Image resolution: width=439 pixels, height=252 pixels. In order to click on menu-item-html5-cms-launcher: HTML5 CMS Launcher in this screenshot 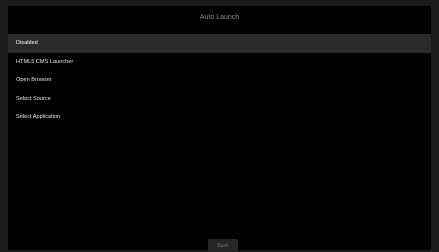, I will do `click(219, 62)`.